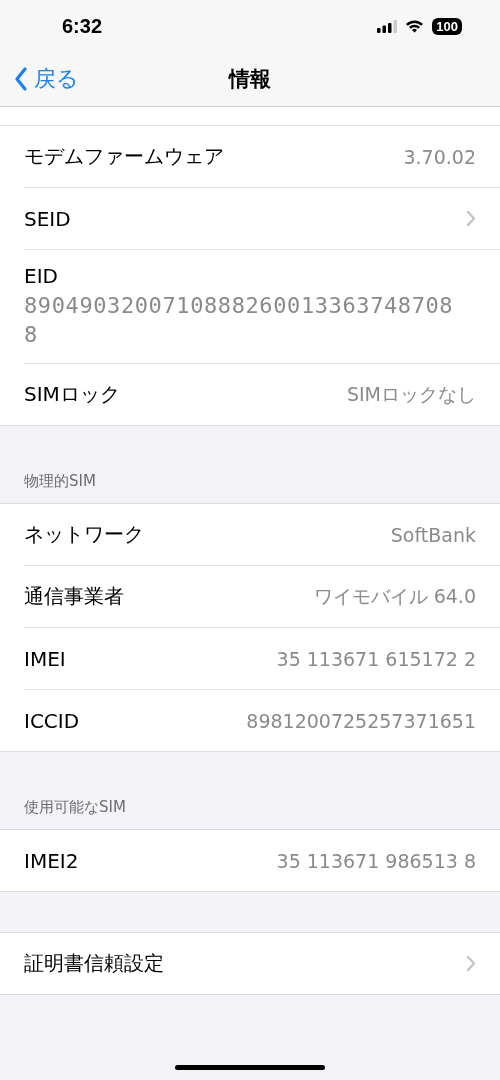 This screenshot has height=1080, width=500. I want to click on row-value: 3.70.02, so click(439, 156).